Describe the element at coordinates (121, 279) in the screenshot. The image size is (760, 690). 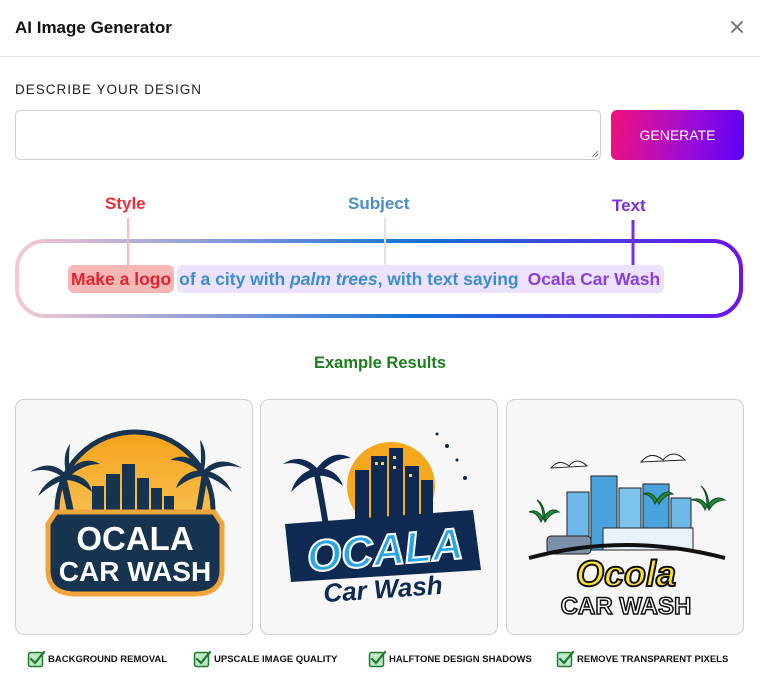
I see `style-phrase: Make a logo` at that location.